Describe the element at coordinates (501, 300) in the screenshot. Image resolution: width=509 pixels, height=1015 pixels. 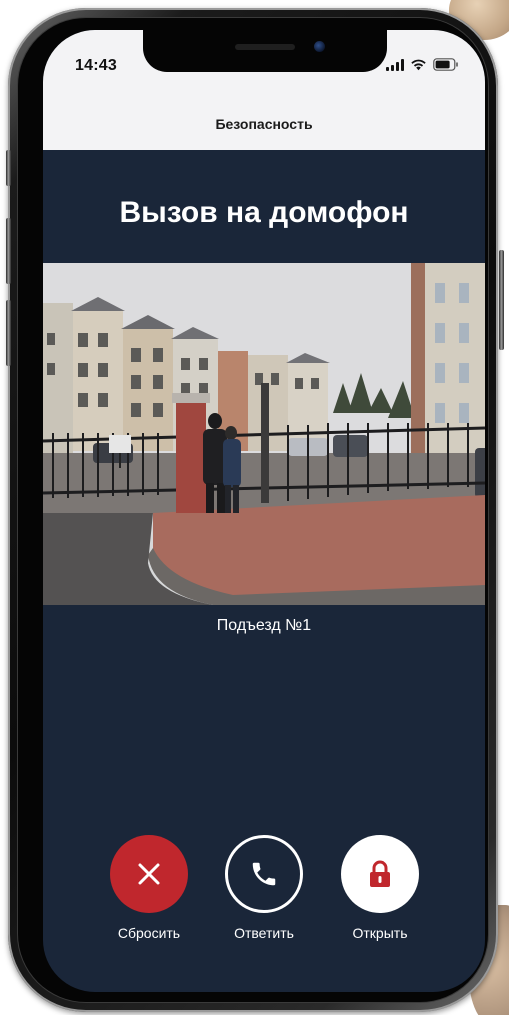
I see `power-button` at that location.